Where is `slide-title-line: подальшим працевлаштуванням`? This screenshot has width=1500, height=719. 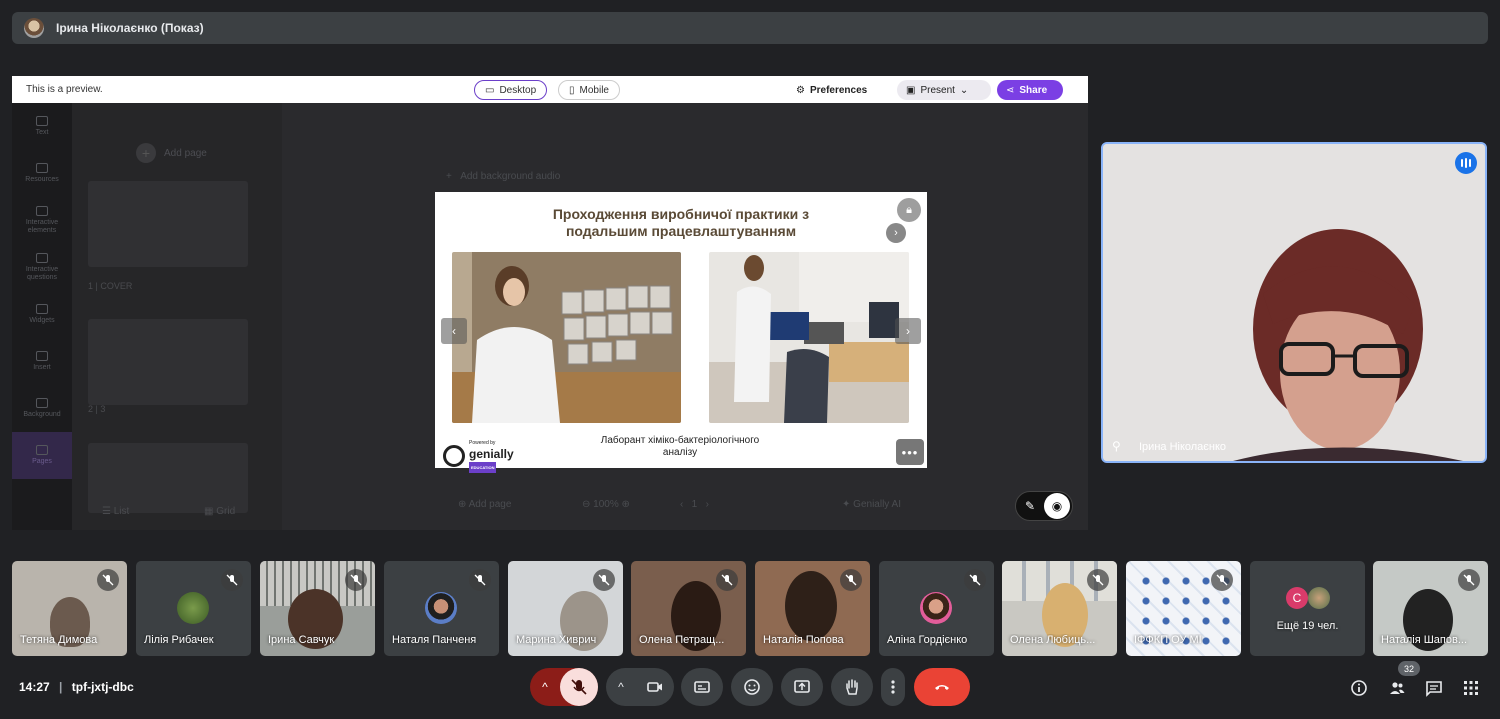 slide-title-line: подальшим працевлаштуванням is located at coordinates (681, 231).